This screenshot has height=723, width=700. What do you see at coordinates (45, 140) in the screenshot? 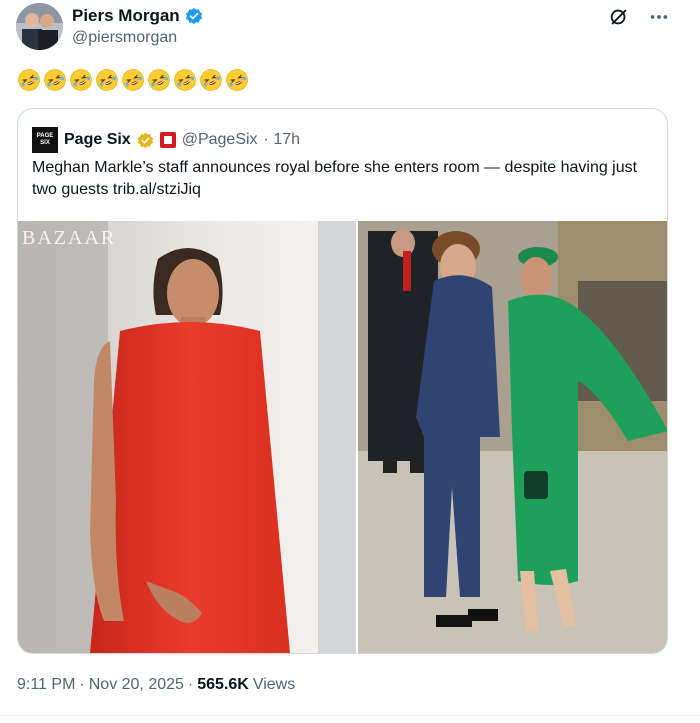
I see `page-six-logo: PAGE SIX` at bounding box center [45, 140].